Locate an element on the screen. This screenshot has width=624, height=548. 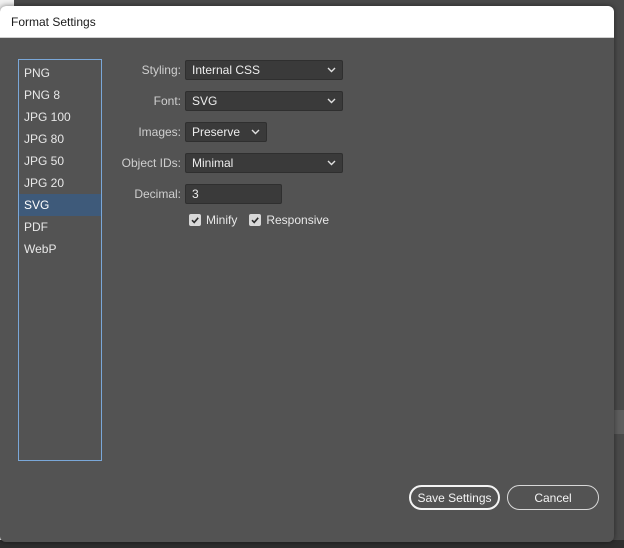
object-ids-select: Minimal is located at coordinates (264, 163).